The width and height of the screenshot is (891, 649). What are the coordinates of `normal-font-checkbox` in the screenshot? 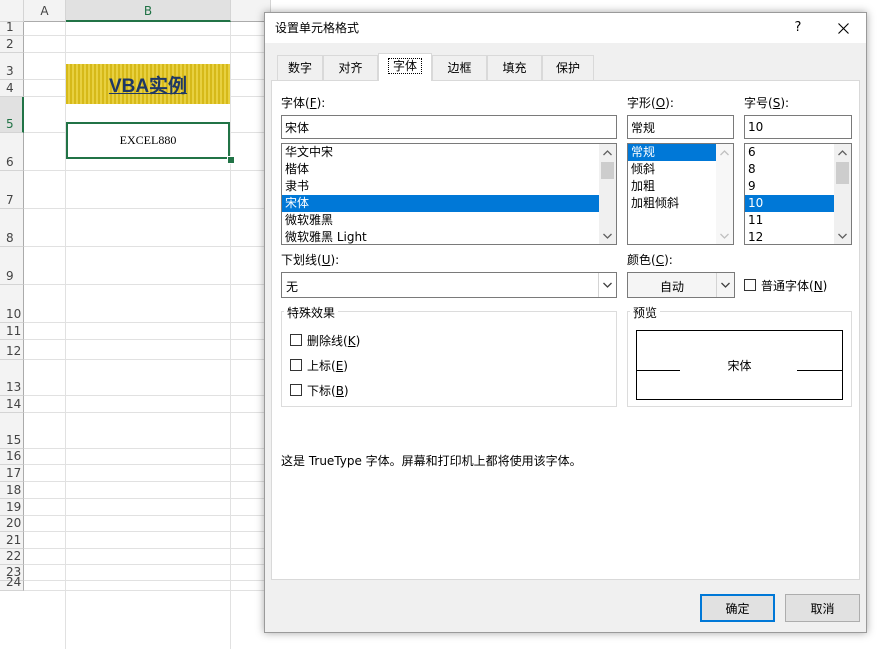 It's located at (750, 285).